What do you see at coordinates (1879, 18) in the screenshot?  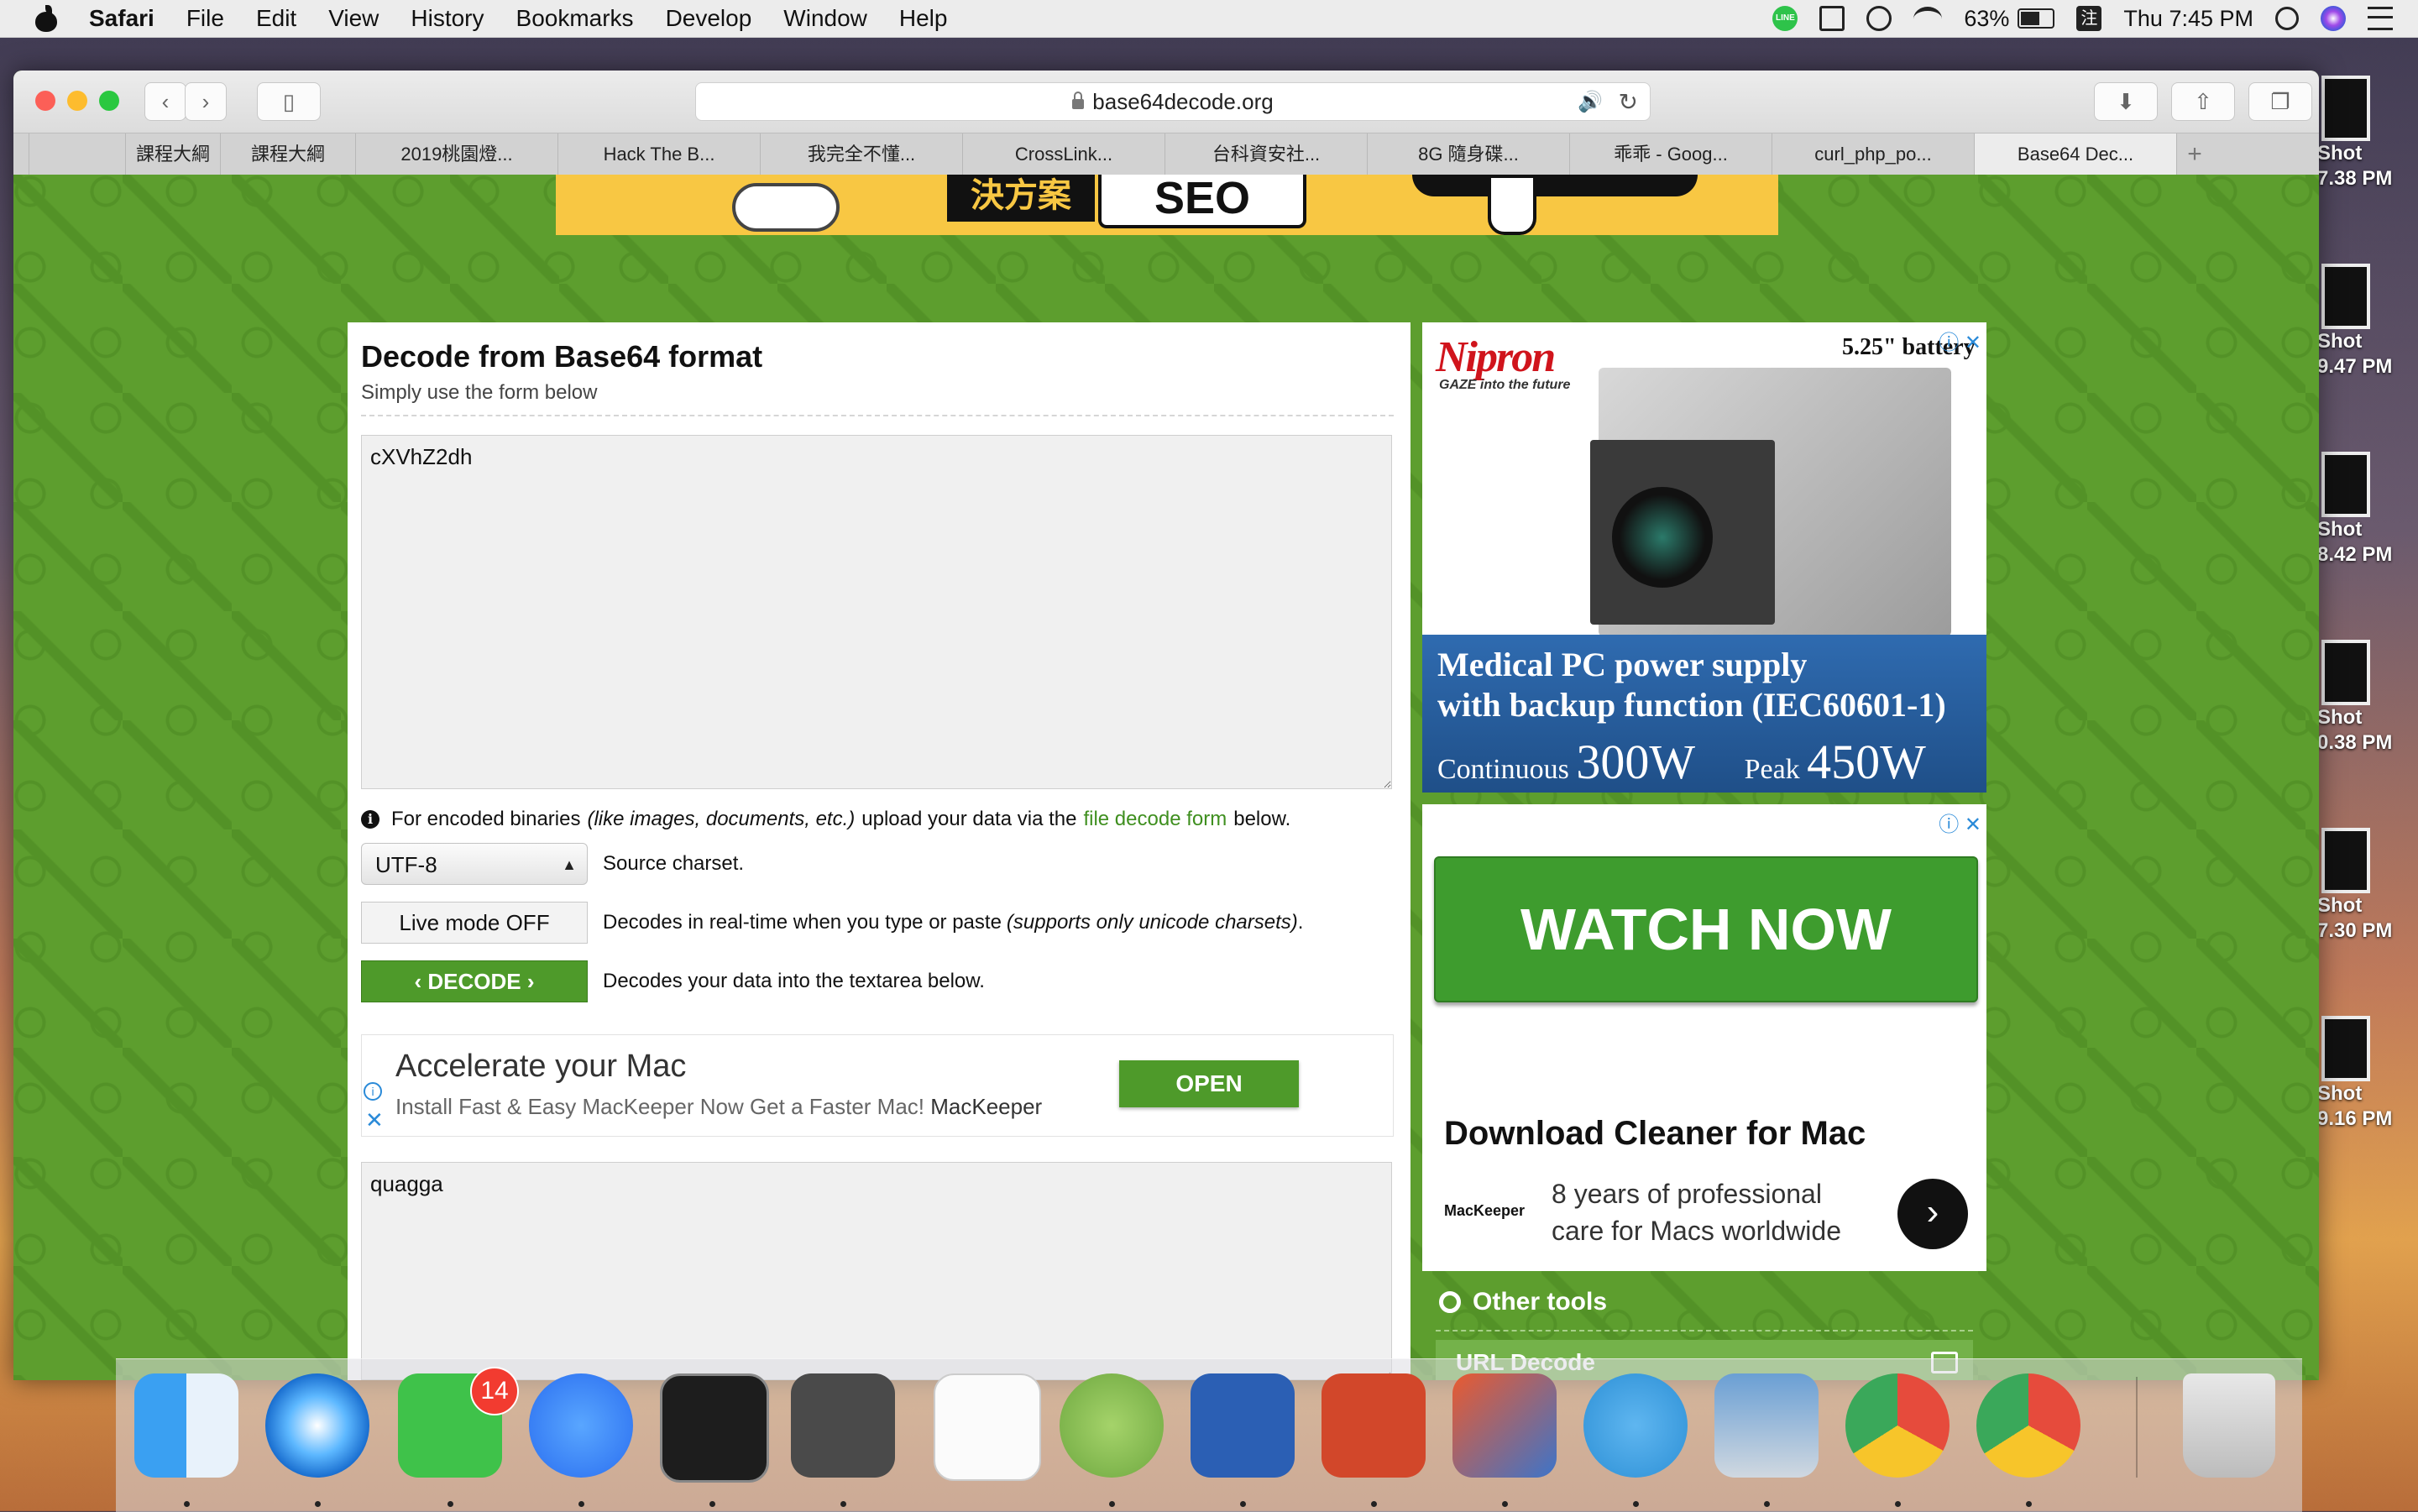 I see `creative-cloud-icon` at bounding box center [1879, 18].